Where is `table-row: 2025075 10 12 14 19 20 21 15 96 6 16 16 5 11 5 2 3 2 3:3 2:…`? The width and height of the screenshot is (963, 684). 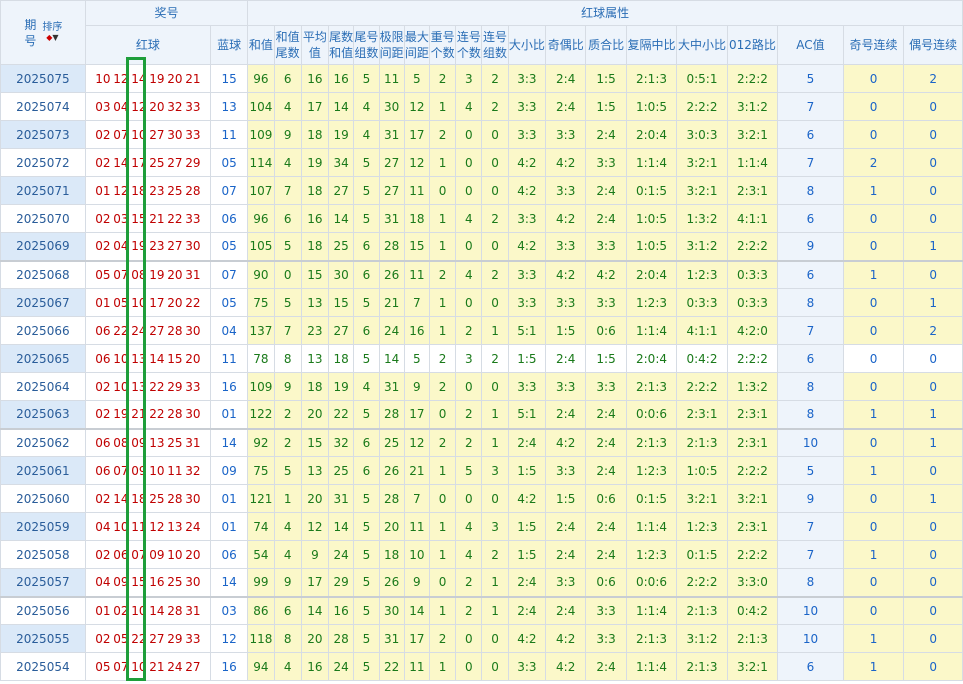 table-row: 2025075 10 12 14 19 20 21 15 96 6 16 16 5 11 5 2 3 2 3:3 2:… is located at coordinates (481, 78).